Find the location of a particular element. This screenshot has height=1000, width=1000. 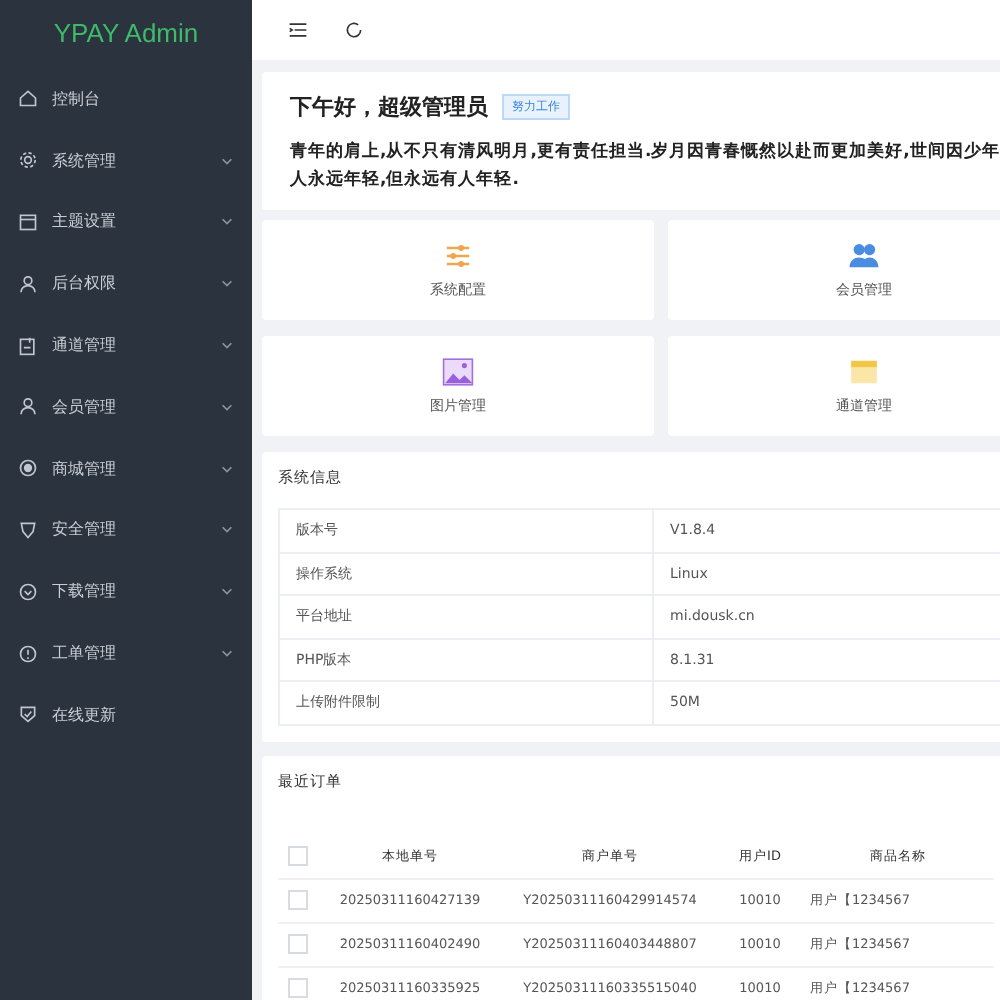

menu-label: 控制台 is located at coordinates (77, 98).